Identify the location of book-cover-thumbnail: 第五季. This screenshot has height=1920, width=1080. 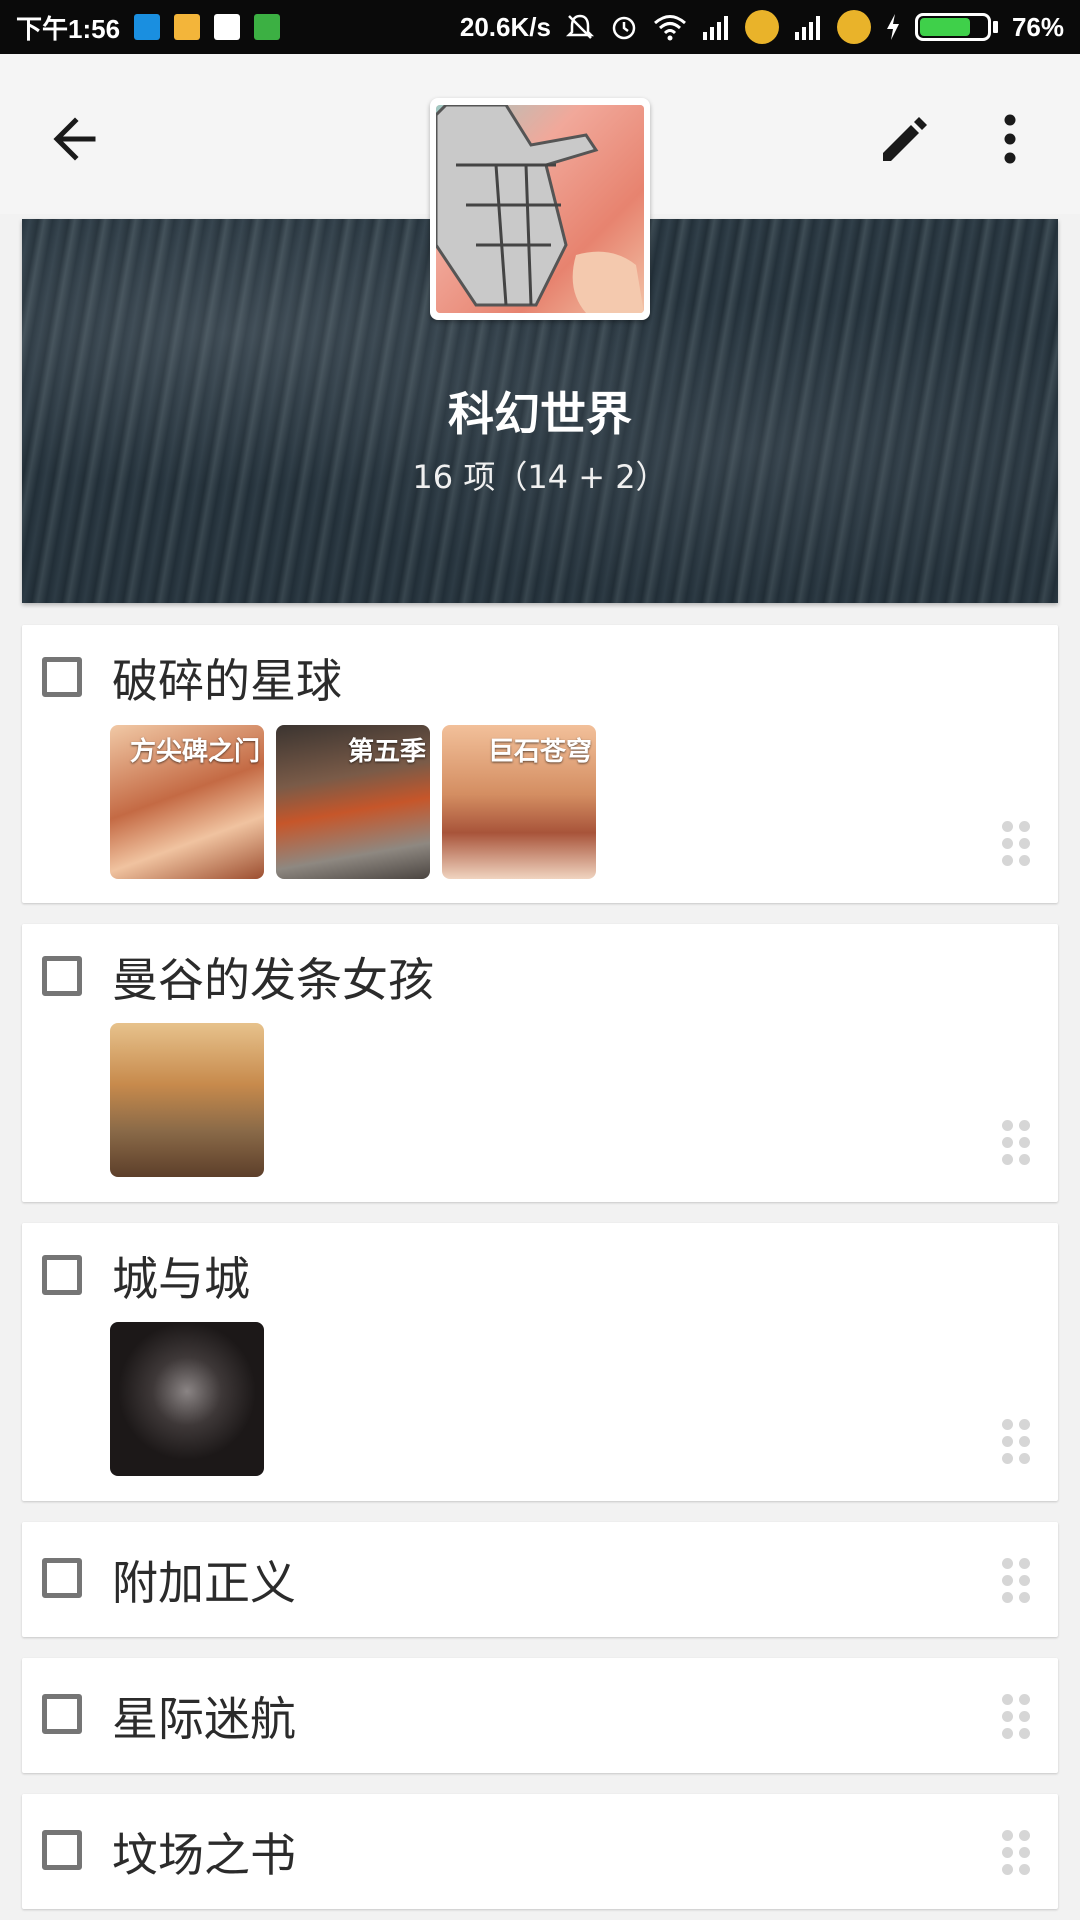
(353, 802).